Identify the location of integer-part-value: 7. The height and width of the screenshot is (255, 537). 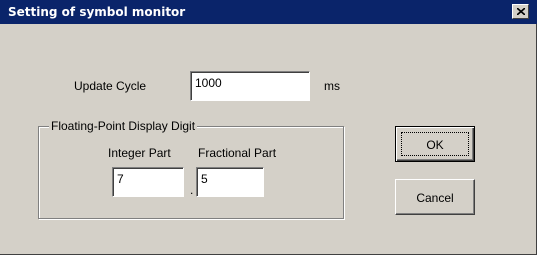
(120, 179).